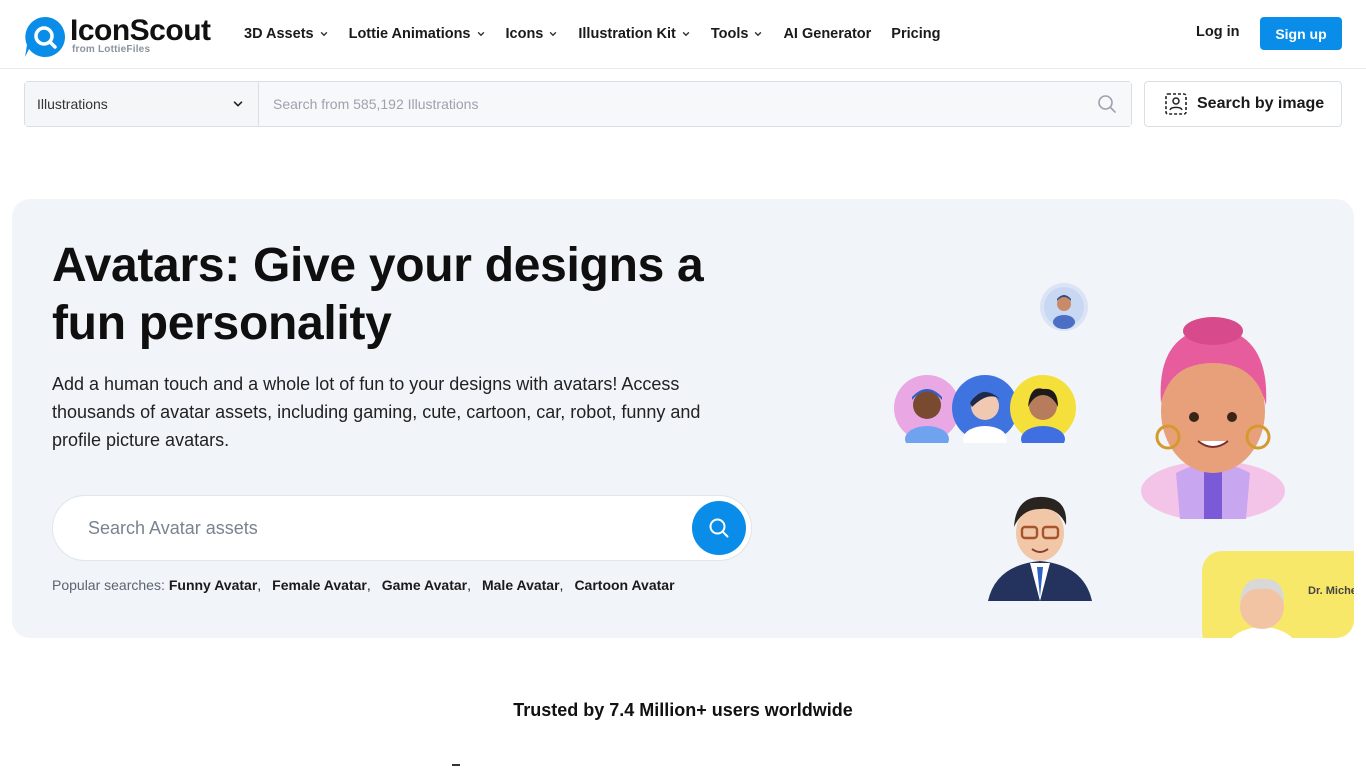 Image resolution: width=1366 pixels, height=768 pixels. What do you see at coordinates (142, 104) in the screenshot?
I see `category-select: Illustrations` at bounding box center [142, 104].